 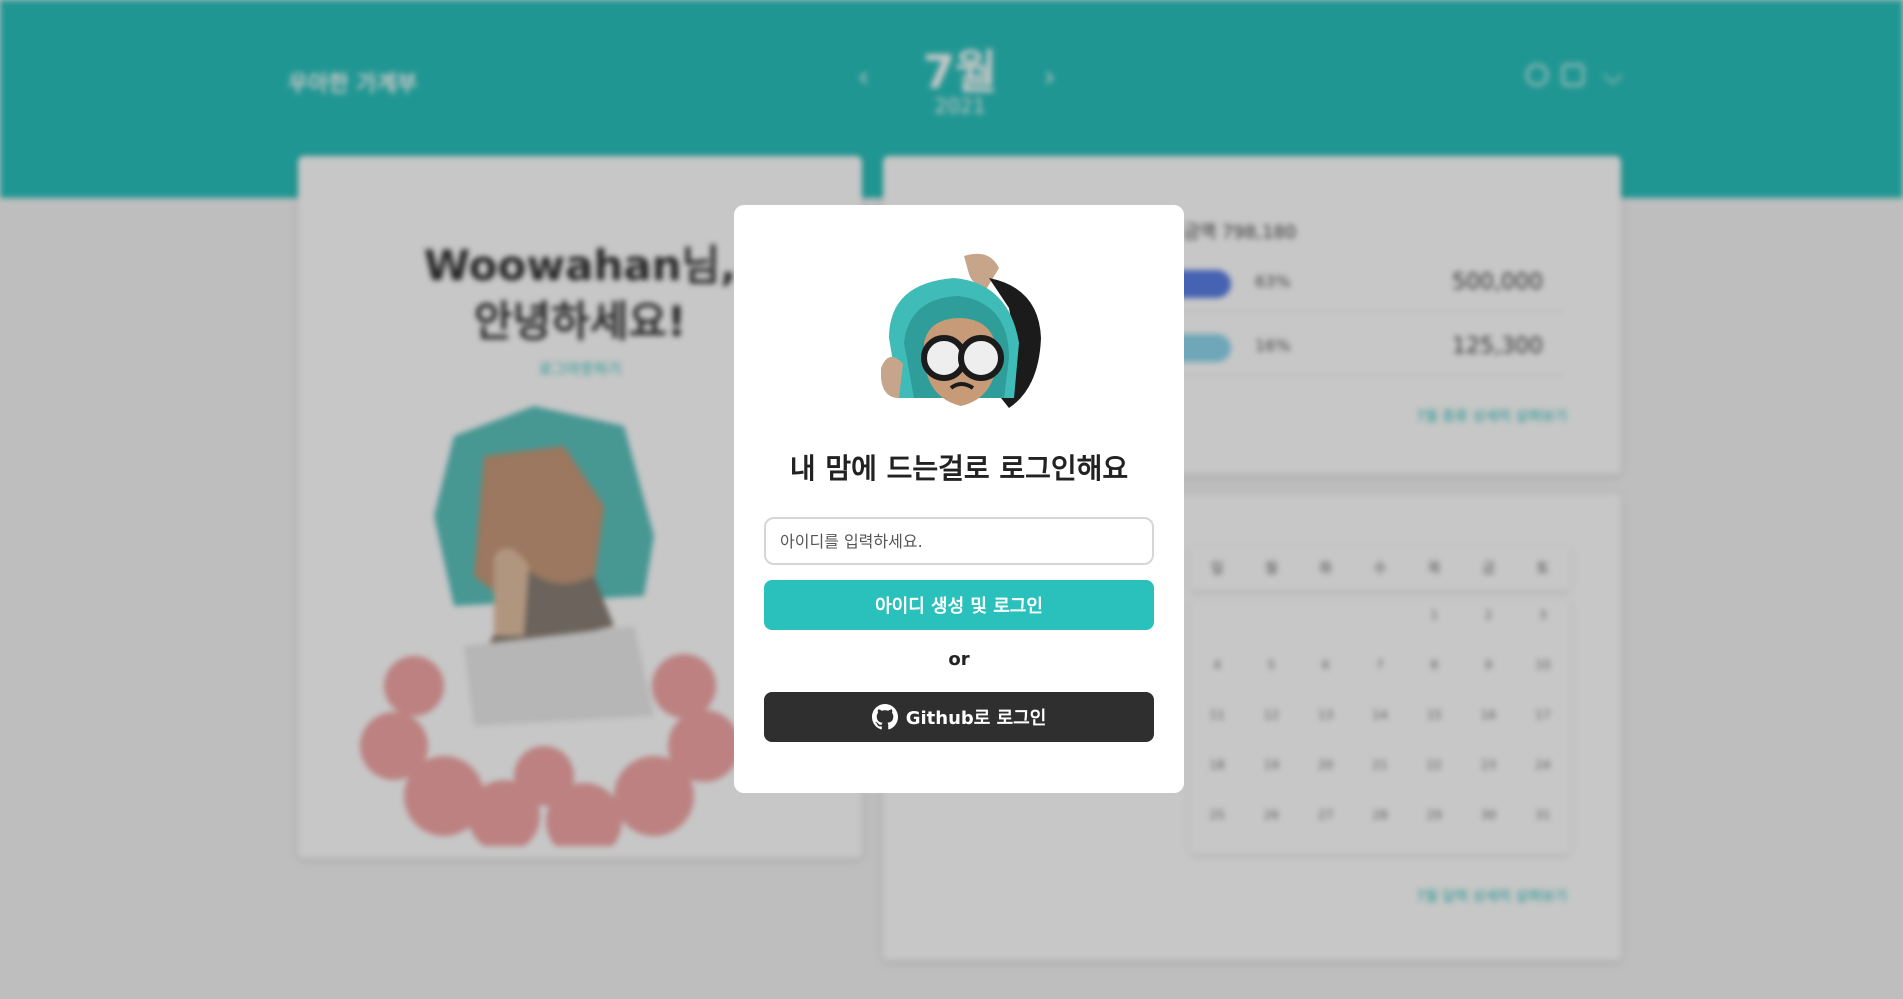 I want to click on create-id-login-button: 아이디 생성 및 로그인, so click(x=959, y=605).